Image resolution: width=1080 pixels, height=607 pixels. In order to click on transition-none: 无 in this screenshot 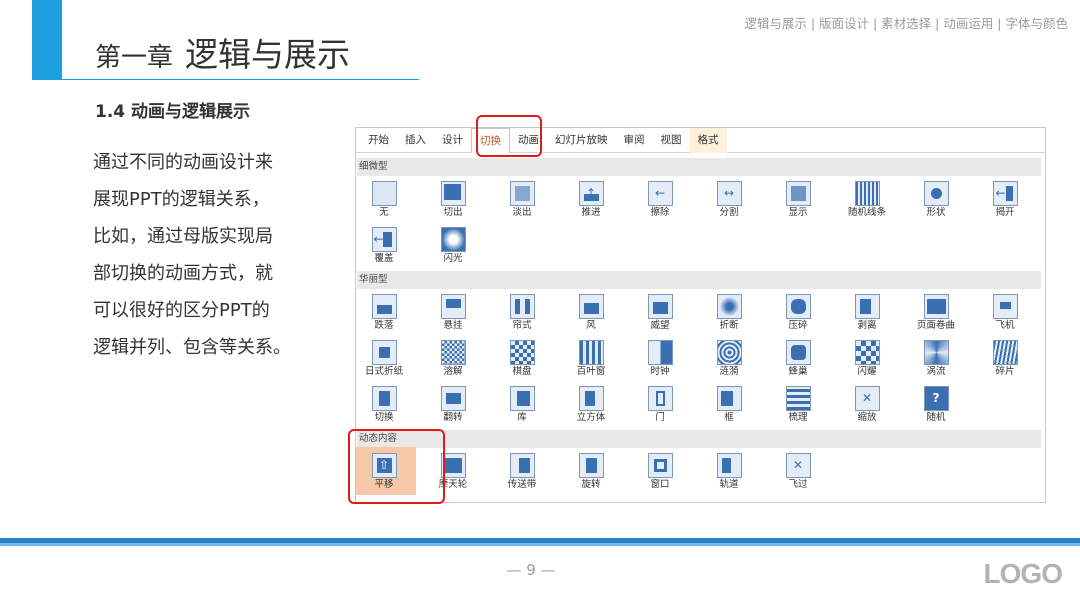, I will do `click(386, 199)`.